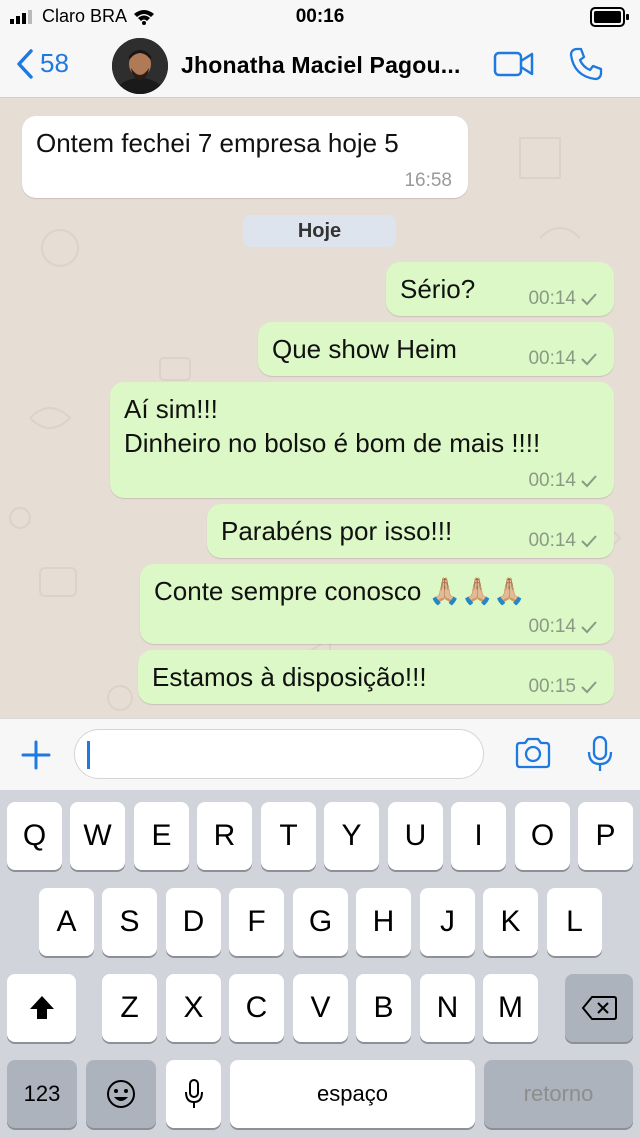 This screenshot has height=1138, width=640. I want to click on key-b: B, so click(383, 1008).